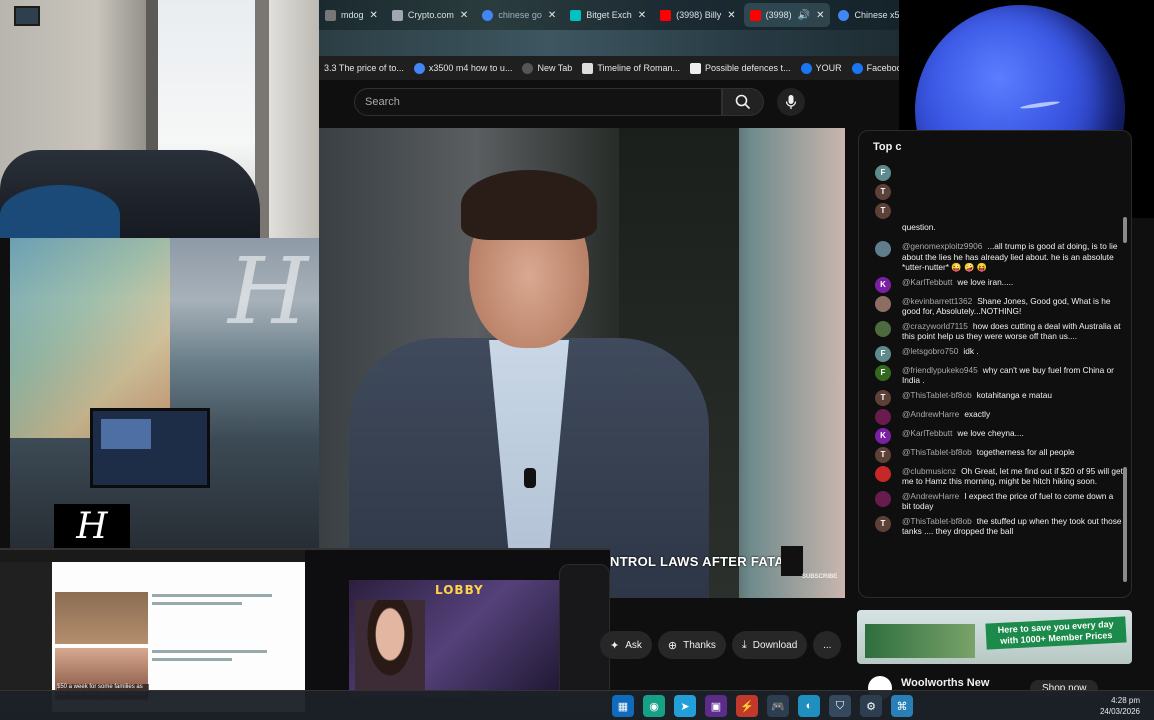 This screenshot has height=720, width=1154. What do you see at coordinates (995, 397) in the screenshot?
I see `chat-message: T @ThisTablet-bf8ob kotahitanga e matau` at bounding box center [995, 397].